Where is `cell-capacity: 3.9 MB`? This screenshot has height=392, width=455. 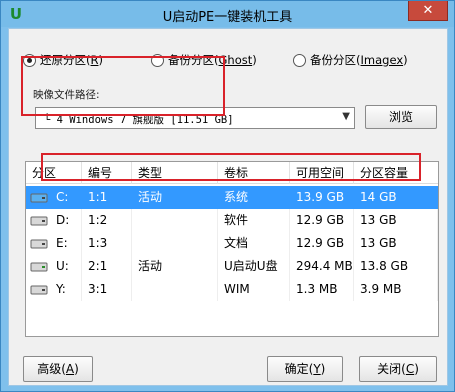 cell-capacity: 3.9 MB is located at coordinates (396, 289).